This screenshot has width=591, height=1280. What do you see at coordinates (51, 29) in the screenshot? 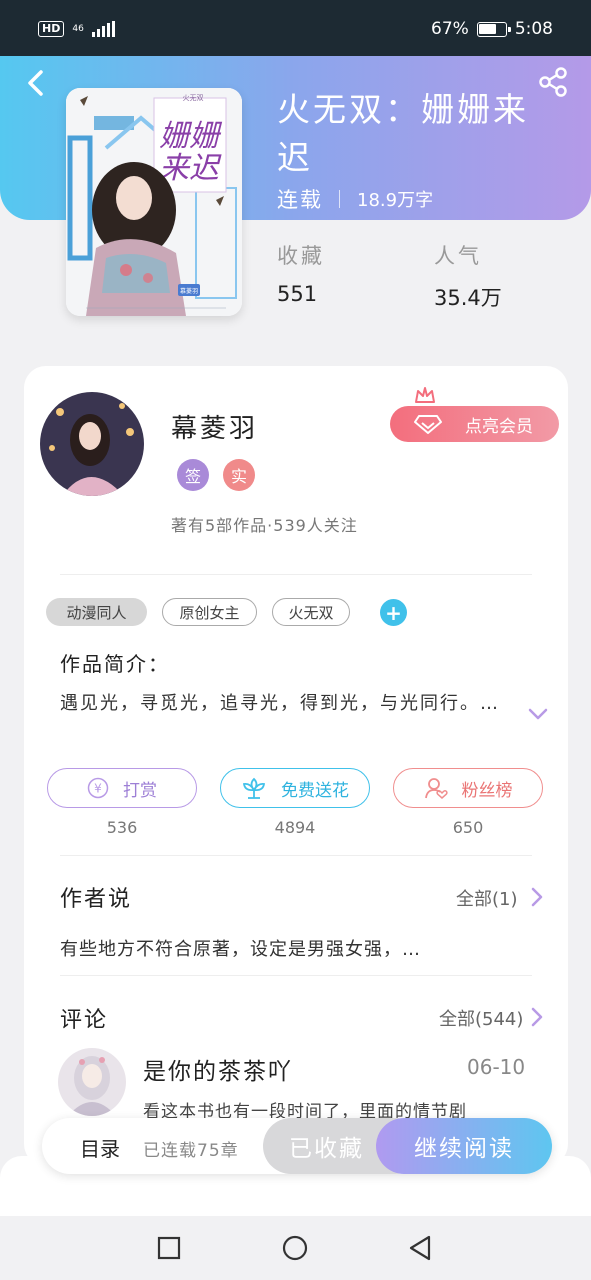
I see `hd-indicator: HD` at bounding box center [51, 29].